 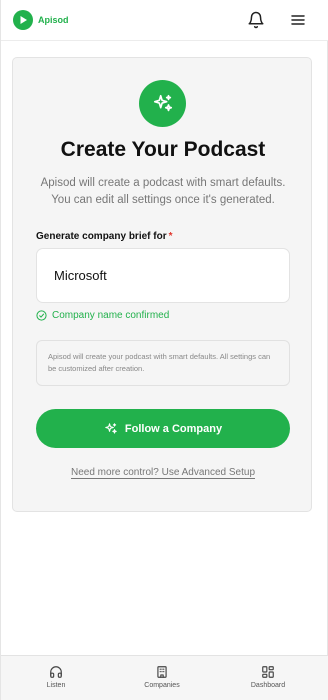 I want to click on nav-item-dashboard: Dashboard, so click(x=268, y=677).